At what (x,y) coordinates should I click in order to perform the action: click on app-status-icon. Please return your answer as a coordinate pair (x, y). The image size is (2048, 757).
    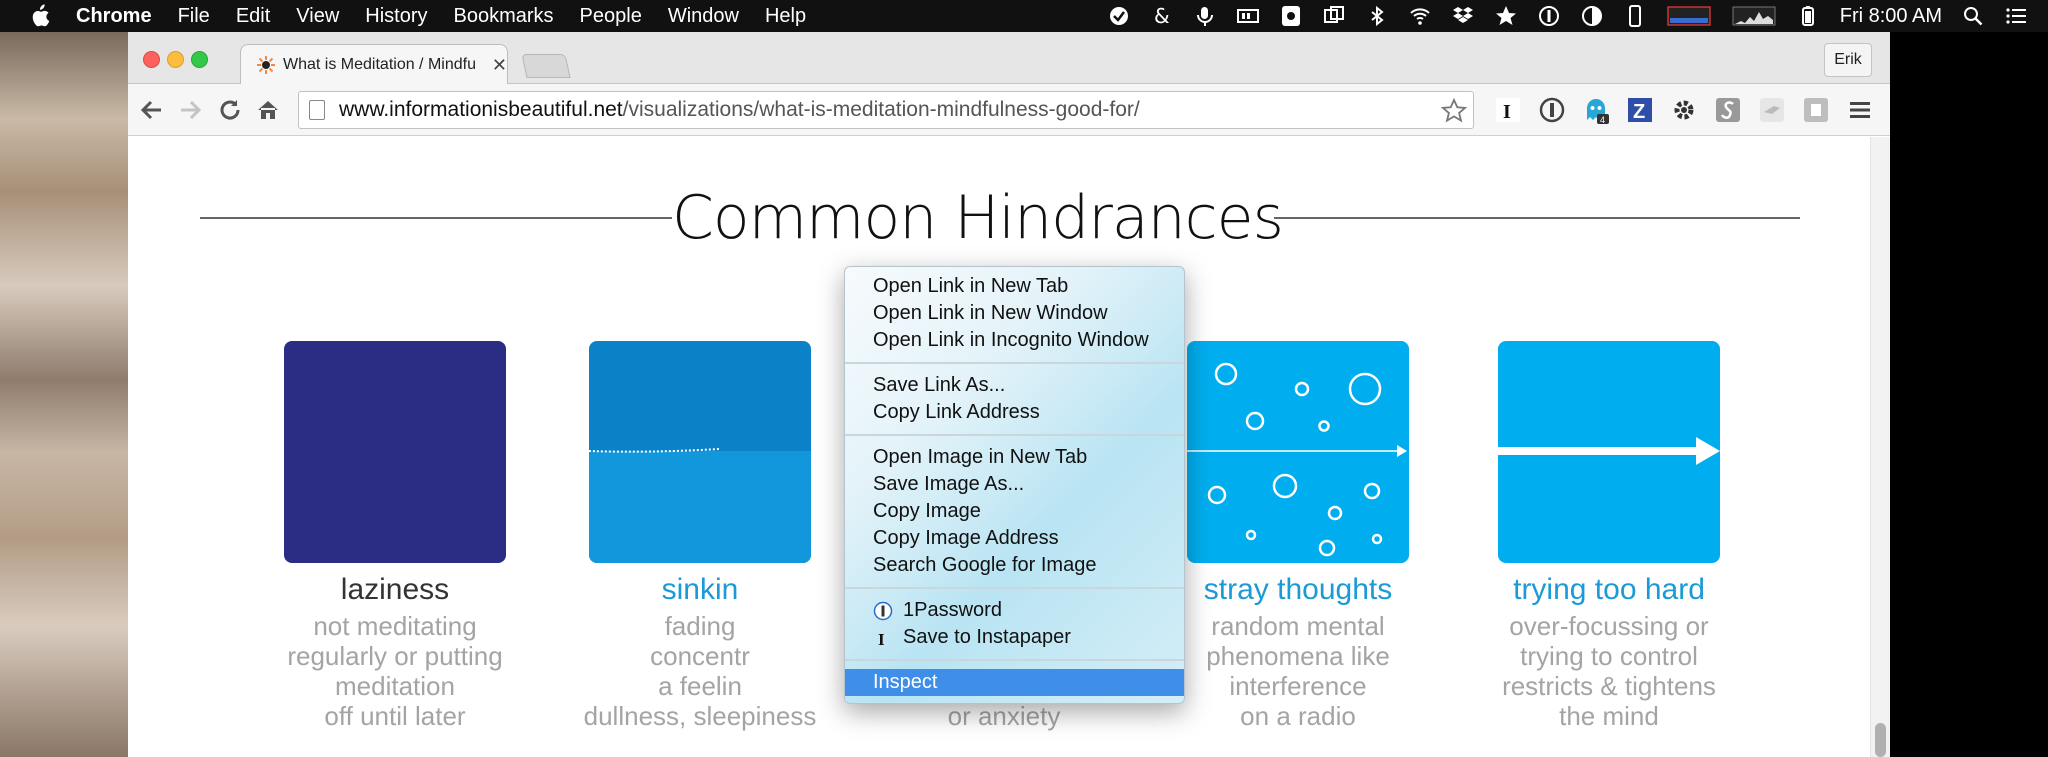
    Looking at the image, I should click on (1119, 16).